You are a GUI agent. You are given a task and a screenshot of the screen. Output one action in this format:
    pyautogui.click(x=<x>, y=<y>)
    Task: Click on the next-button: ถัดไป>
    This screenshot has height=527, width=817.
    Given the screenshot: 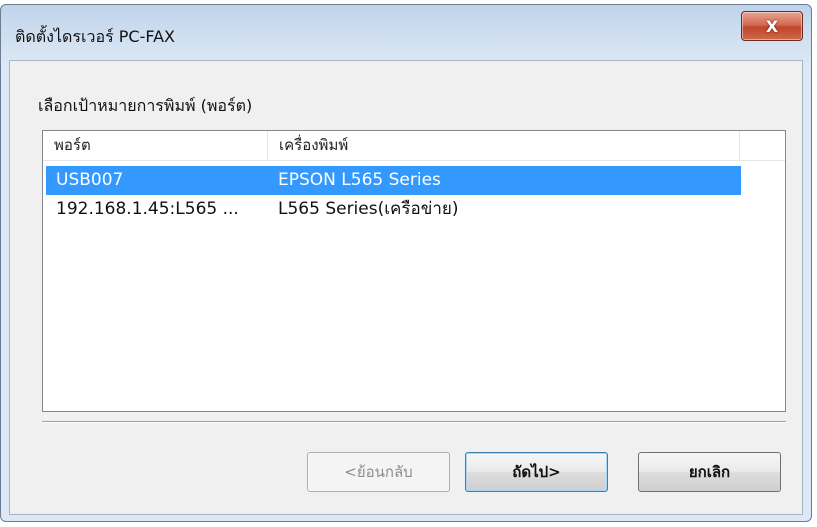 What is the action you would take?
    pyautogui.click(x=536, y=472)
    